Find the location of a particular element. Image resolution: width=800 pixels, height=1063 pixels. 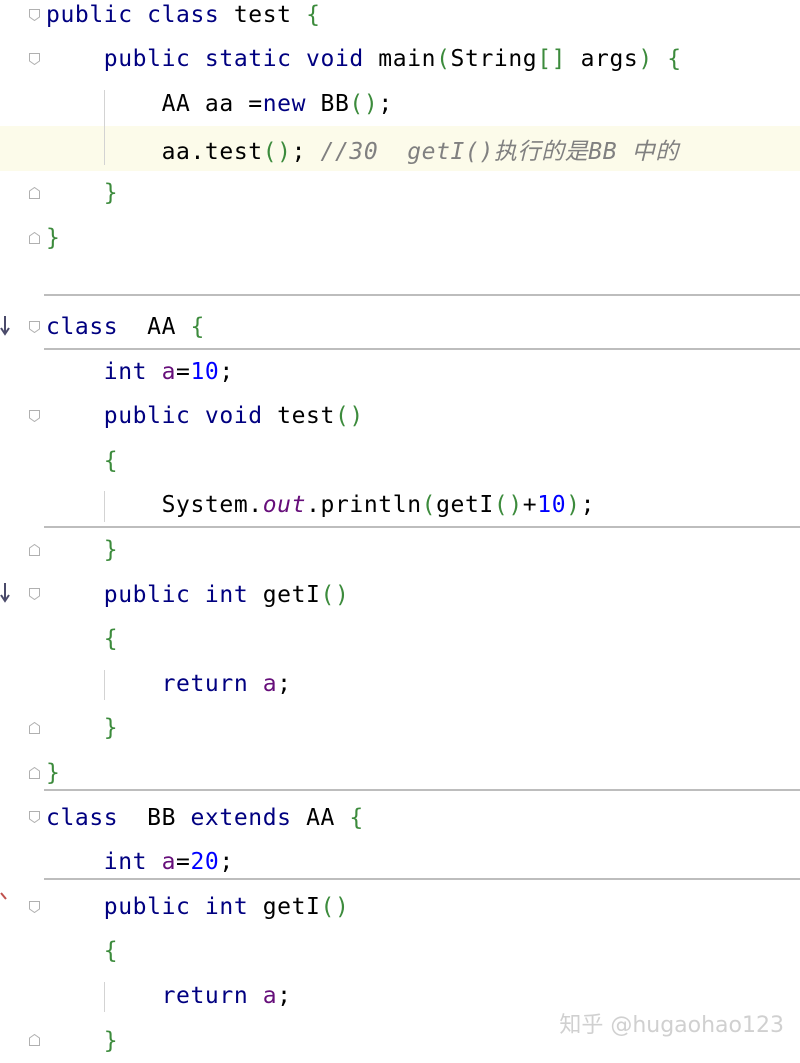

code-line: aa.test(); //30 getI()执行的是BB 中的 is located at coordinates (400, 148).